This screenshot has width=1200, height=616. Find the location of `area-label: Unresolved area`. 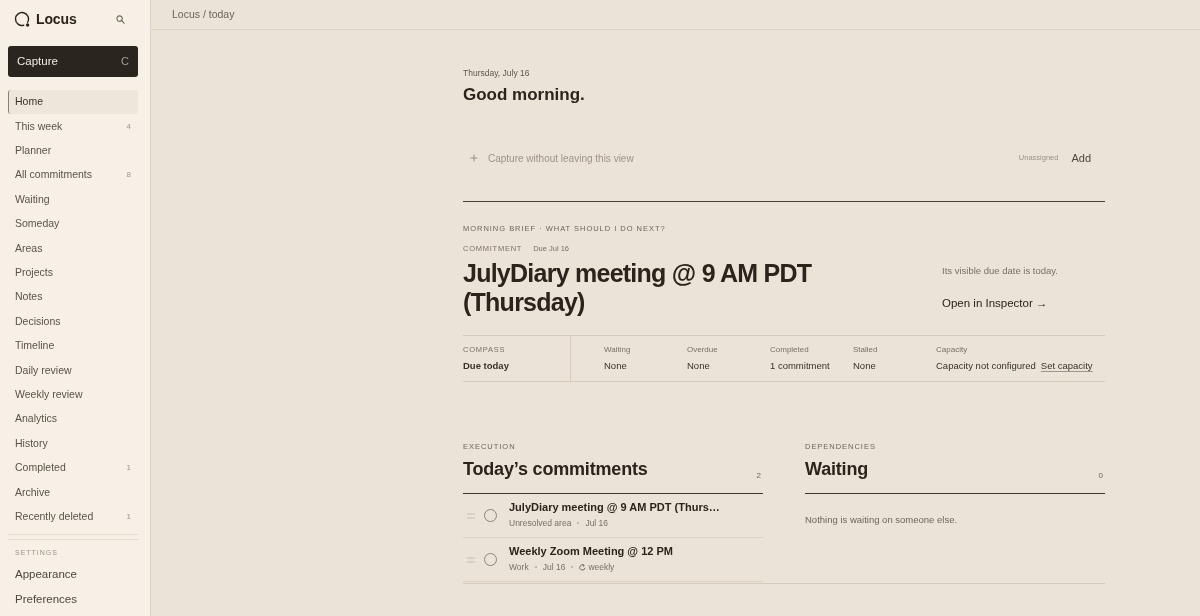

area-label: Unresolved area is located at coordinates (540, 523).